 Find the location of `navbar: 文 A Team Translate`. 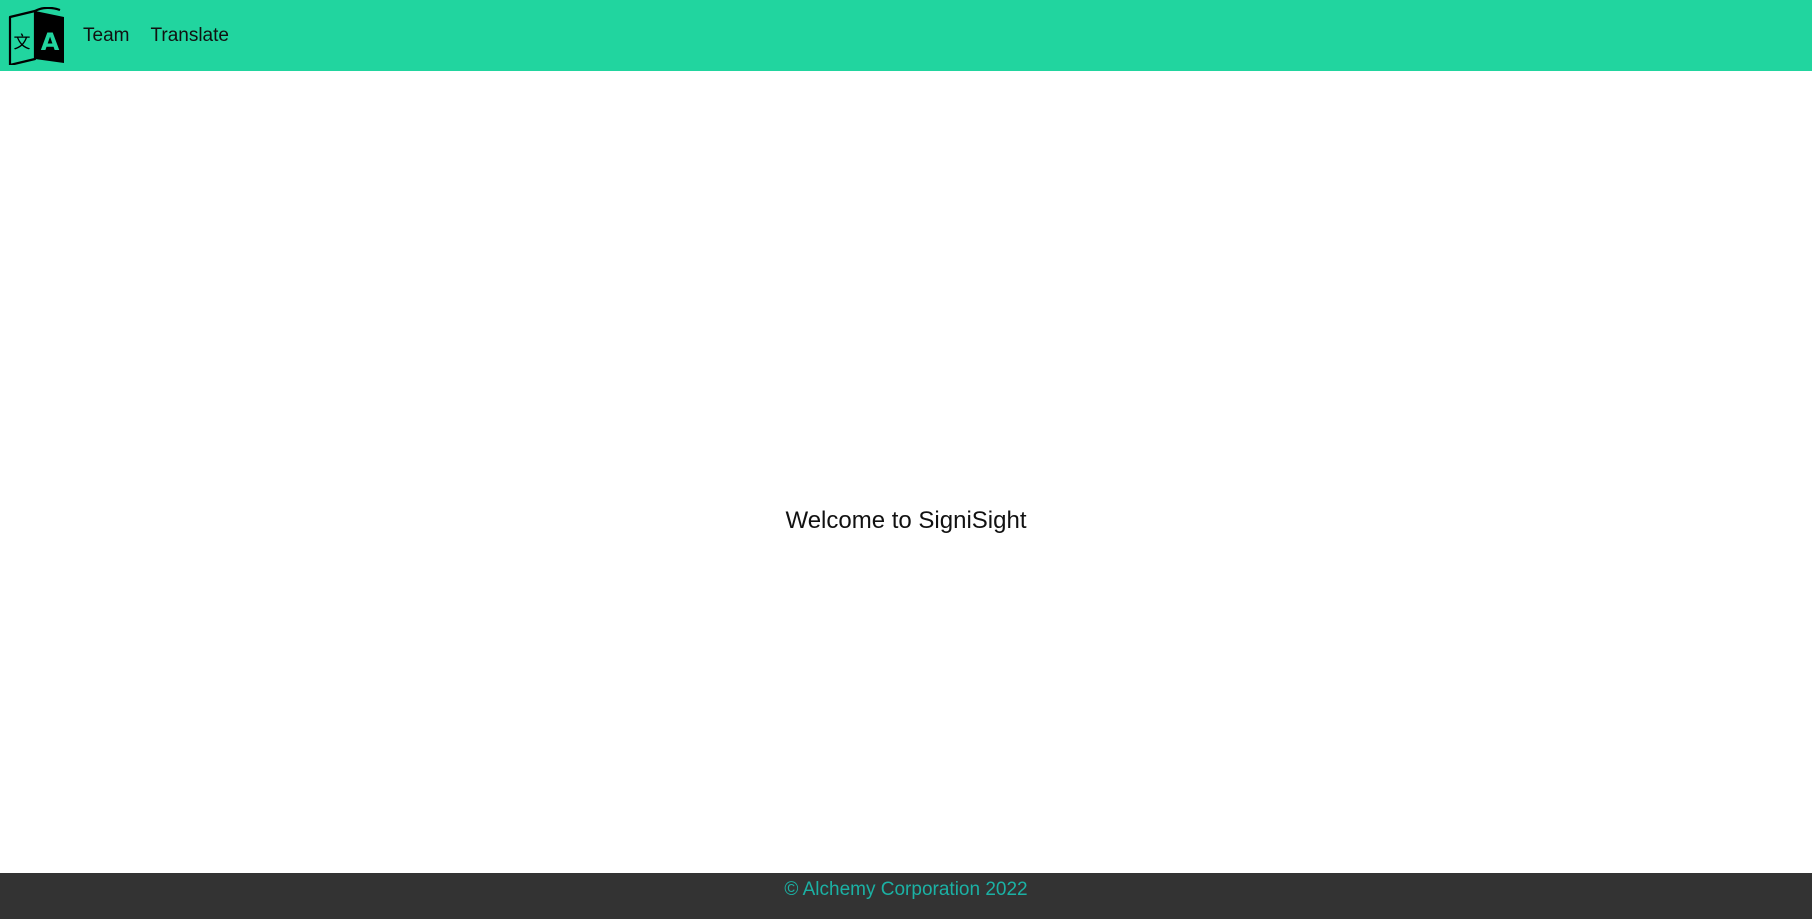

navbar: 文 A Team Translate is located at coordinates (906, 35).